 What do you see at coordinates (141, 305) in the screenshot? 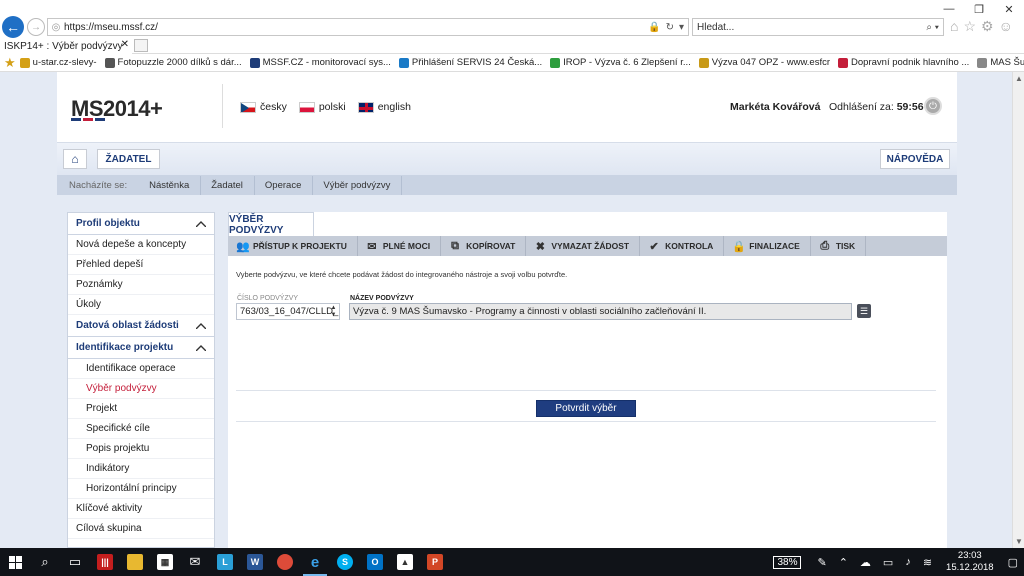
I see `sidebar-item-4: Úkoly` at bounding box center [141, 305].